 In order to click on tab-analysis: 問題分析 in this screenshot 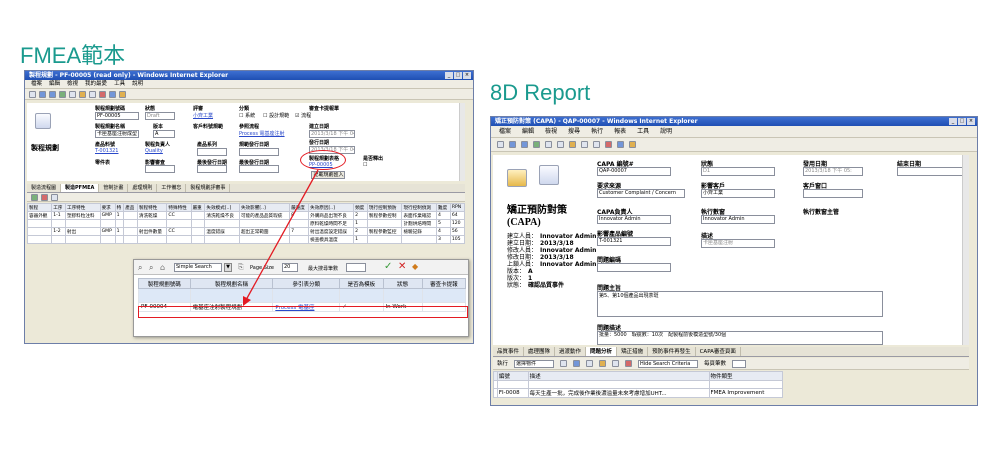, I will do `click(602, 351)`.